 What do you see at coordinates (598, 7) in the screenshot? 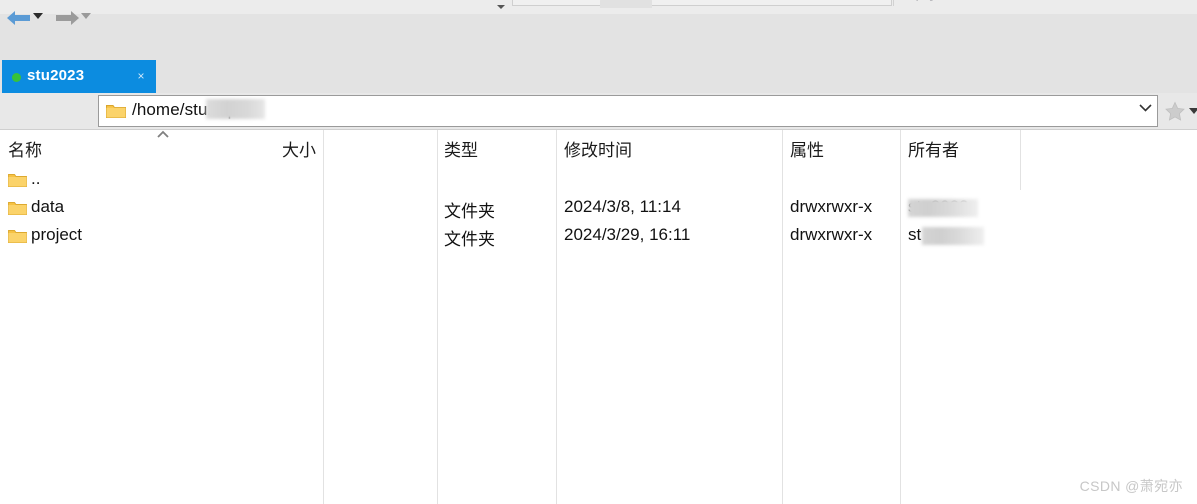
I see `clipped-toolbar-strip: stu2023 密码` at bounding box center [598, 7].